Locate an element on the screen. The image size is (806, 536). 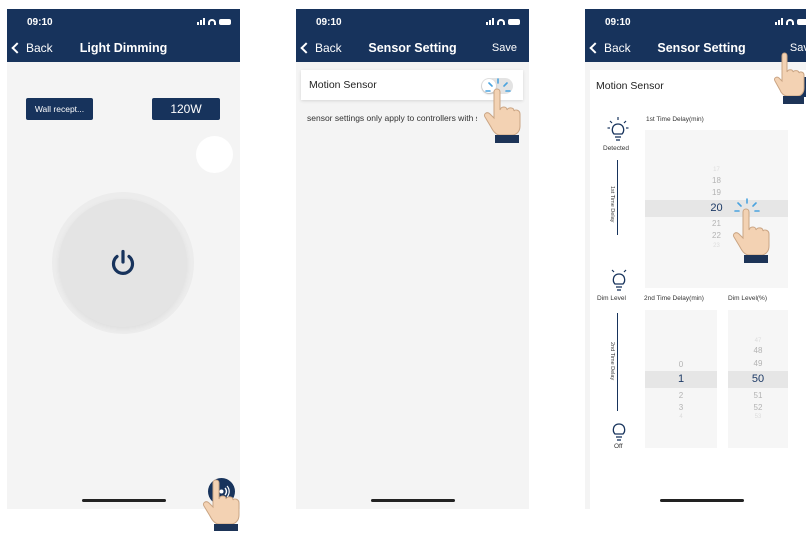
first-delay-axis-label: 1st Time Delay is located at coordinates (612, 204).